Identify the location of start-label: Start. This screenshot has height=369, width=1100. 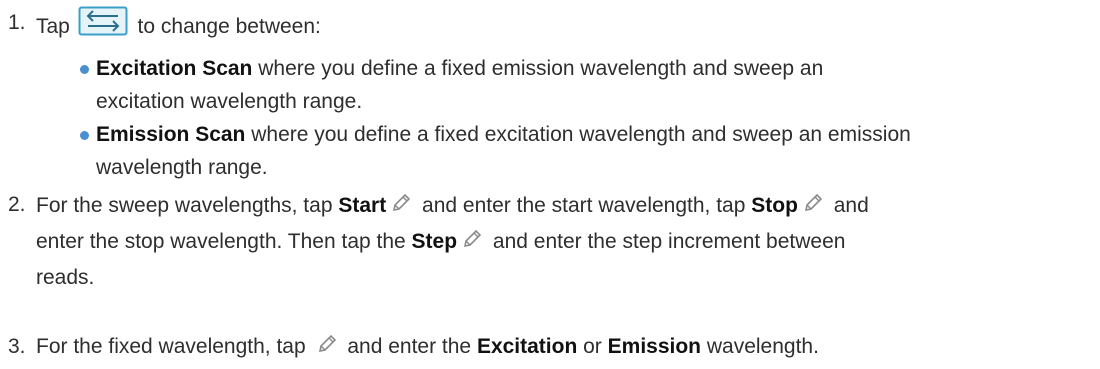
(362, 205).